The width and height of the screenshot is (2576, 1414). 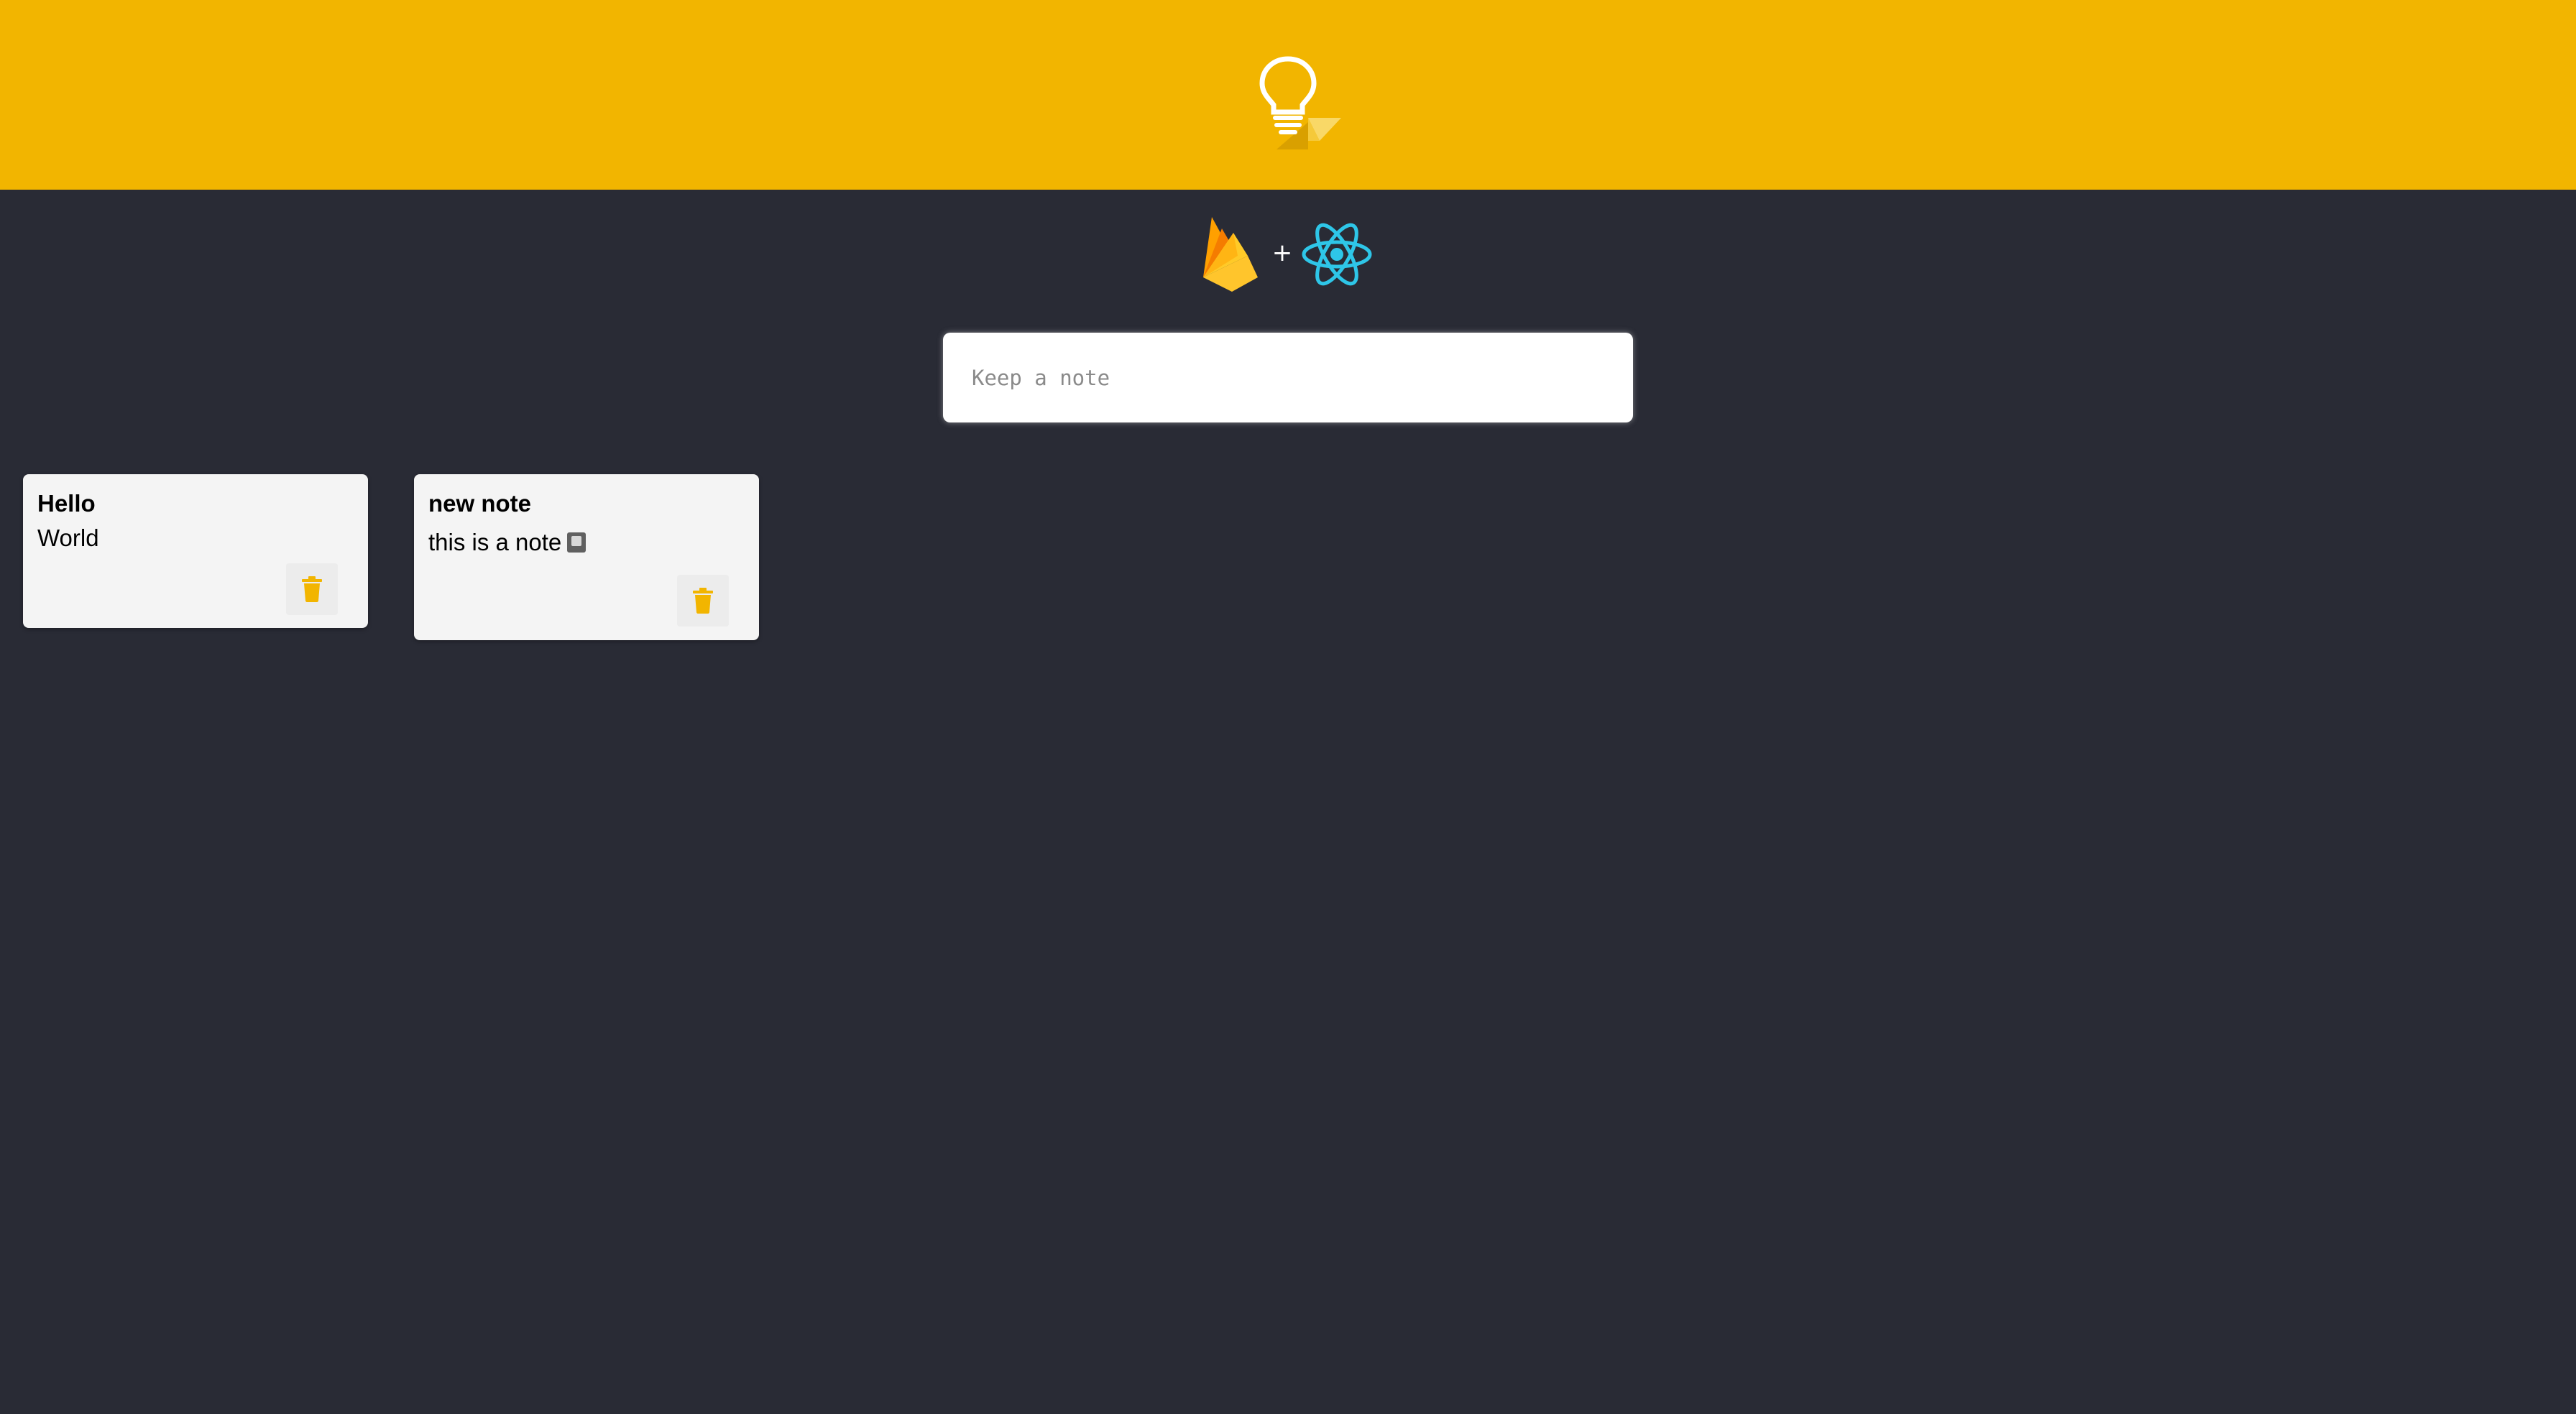 What do you see at coordinates (480, 504) in the screenshot?
I see `note-title: new note` at bounding box center [480, 504].